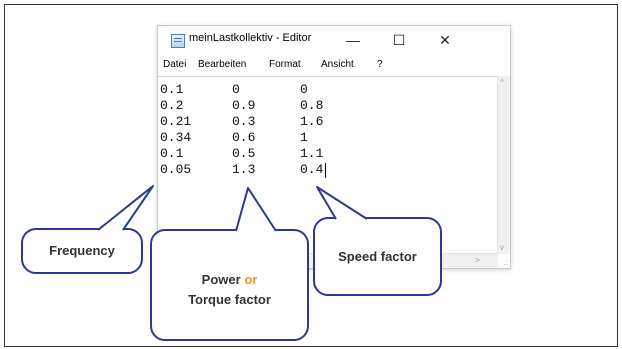 This screenshot has width=622, height=349. Describe the element at coordinates (312, 121) in the screenshot. I see `speed-factor-value: 1.6` at that location.